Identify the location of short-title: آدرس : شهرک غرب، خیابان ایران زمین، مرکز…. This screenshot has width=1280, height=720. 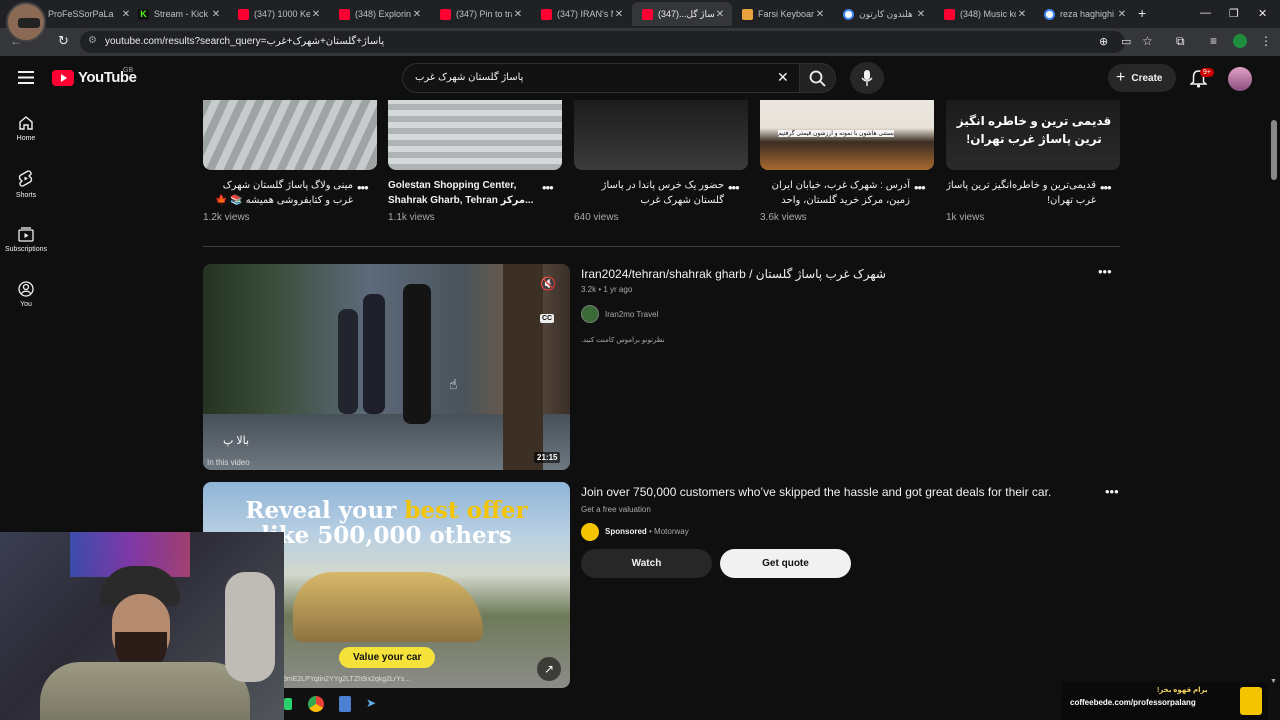
(835, 193).